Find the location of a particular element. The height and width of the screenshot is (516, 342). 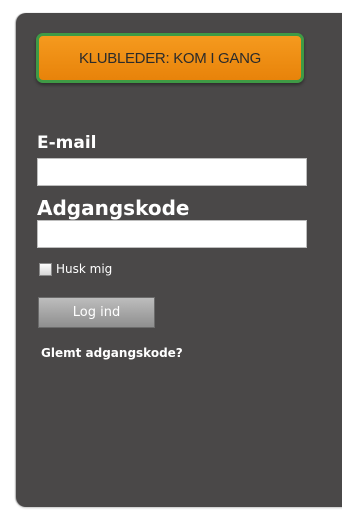

club-leader-get-started-label: KLUBLEDER: KOM I GANG is located at coordinates (170, 58).